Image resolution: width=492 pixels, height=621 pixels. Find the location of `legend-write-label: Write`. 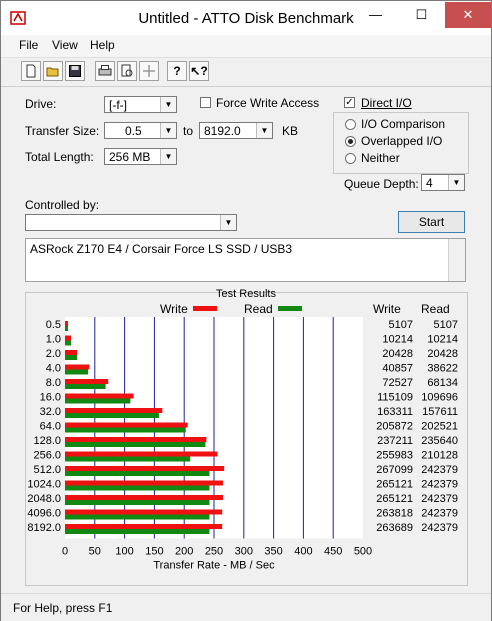

legend-write-label: Write is located at coordinates (174, 309).